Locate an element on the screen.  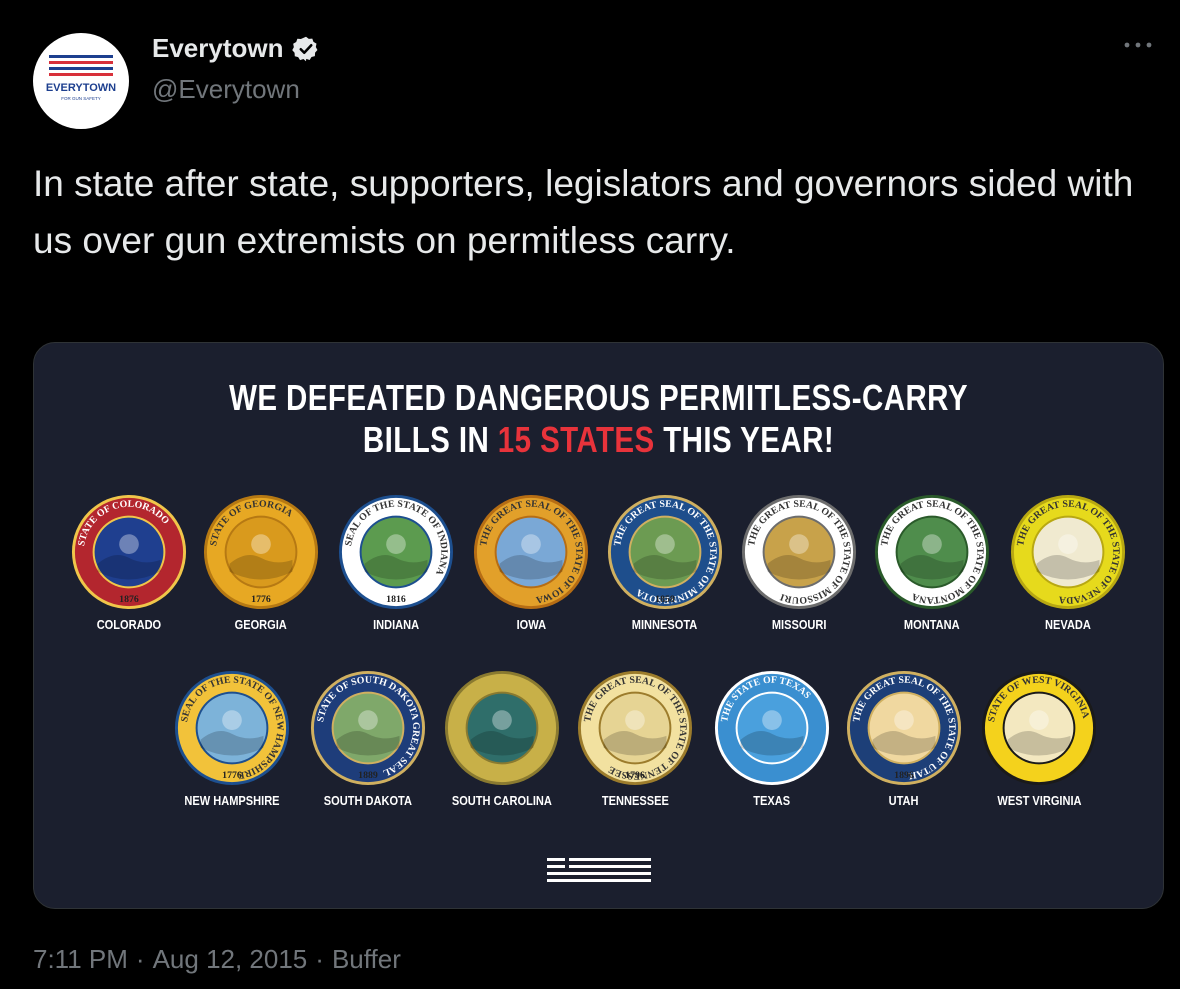
seal-icon: STATE OF COLORADO1876 is located at coordinates (129, 552).